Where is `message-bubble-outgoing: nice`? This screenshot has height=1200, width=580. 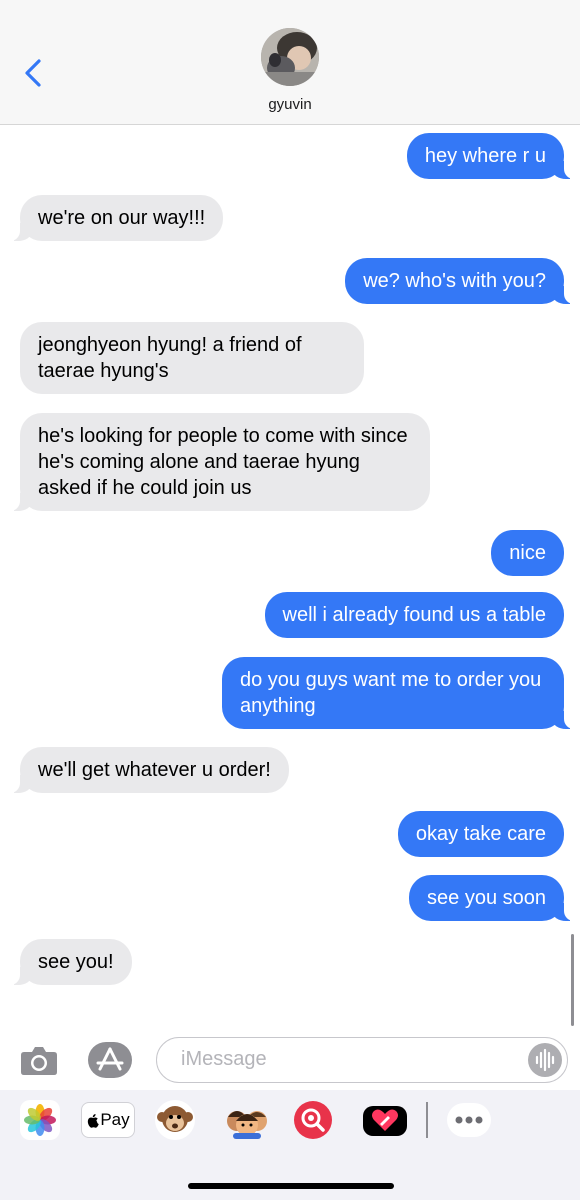
message-bubble-outgoing: nice is located at coordinates (527, 553).